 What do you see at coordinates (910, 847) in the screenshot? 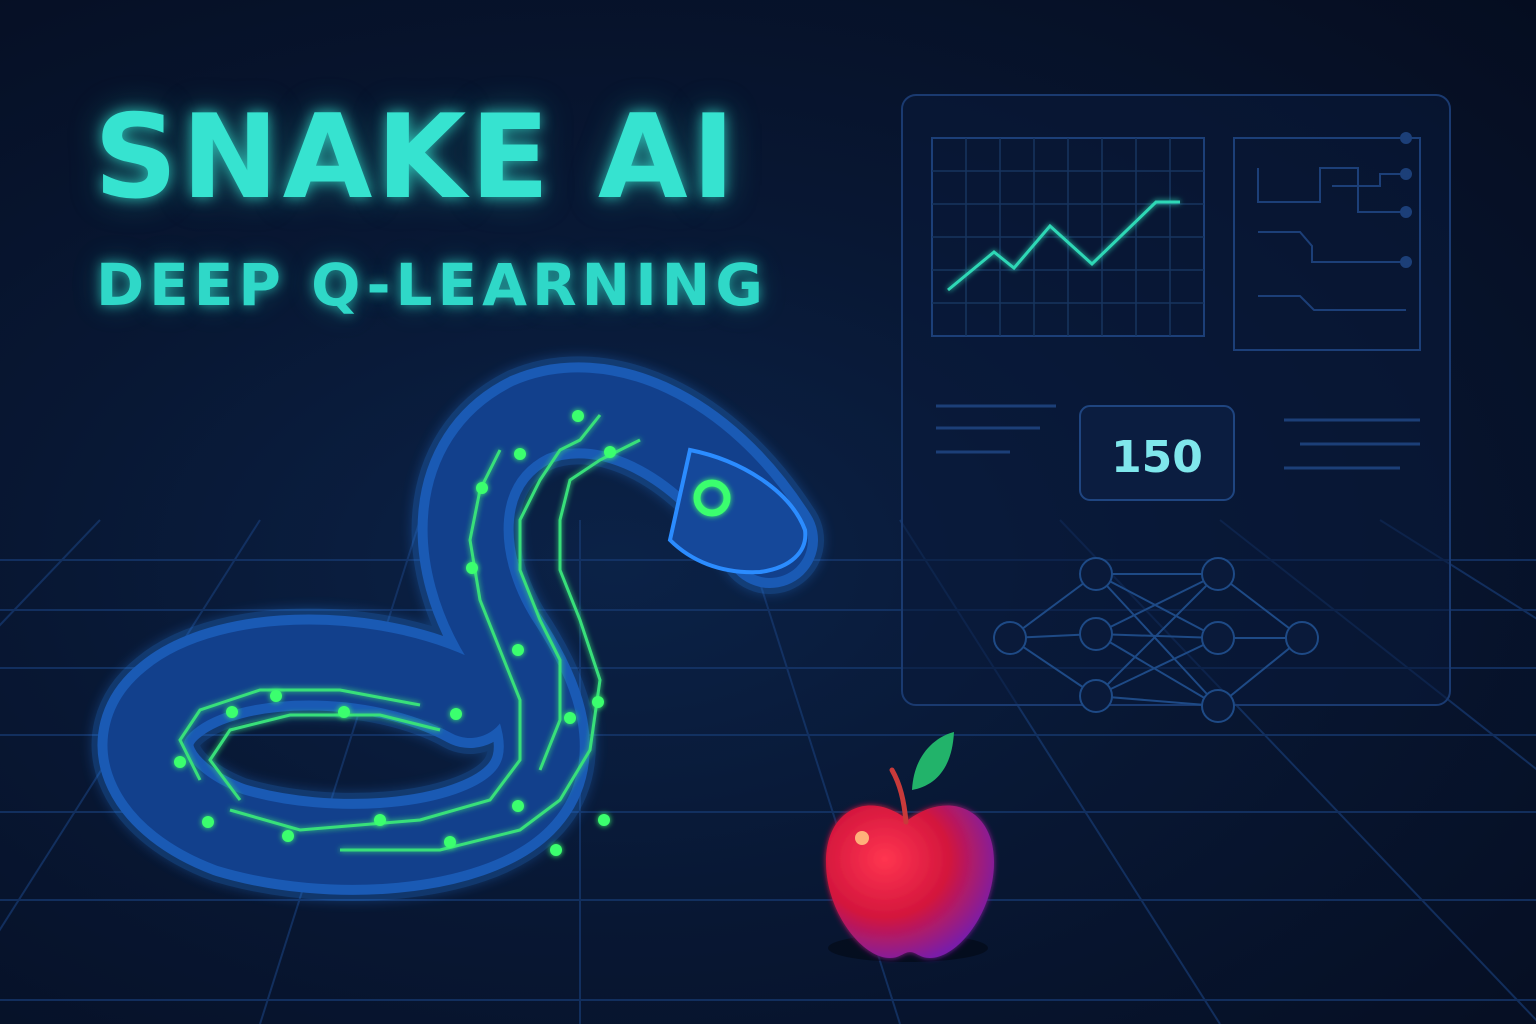
I see `apple-icon` at bounding box center [910, 847].